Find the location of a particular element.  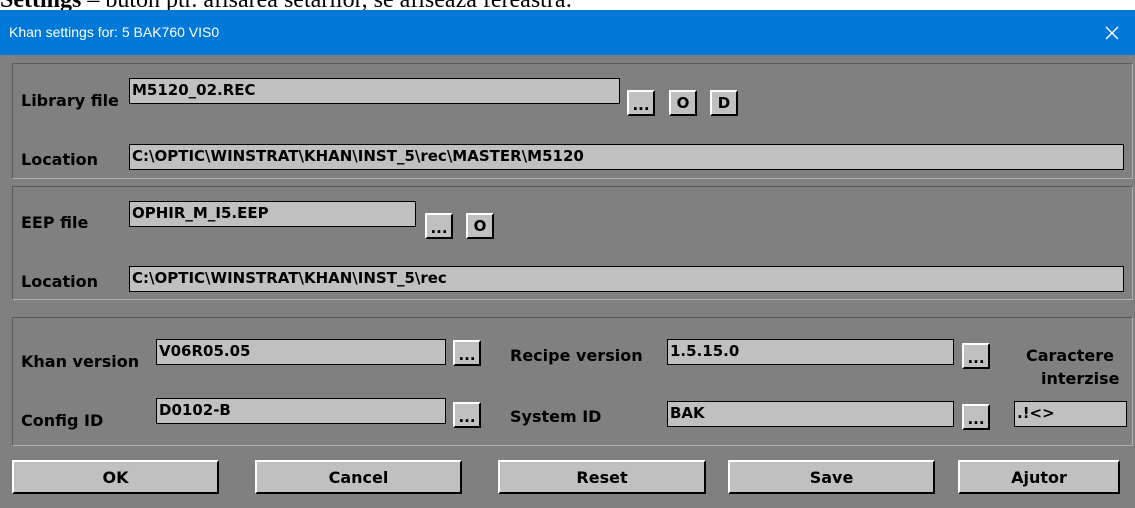

eep-file-label: EEP file is located at coordinates (55, 222).